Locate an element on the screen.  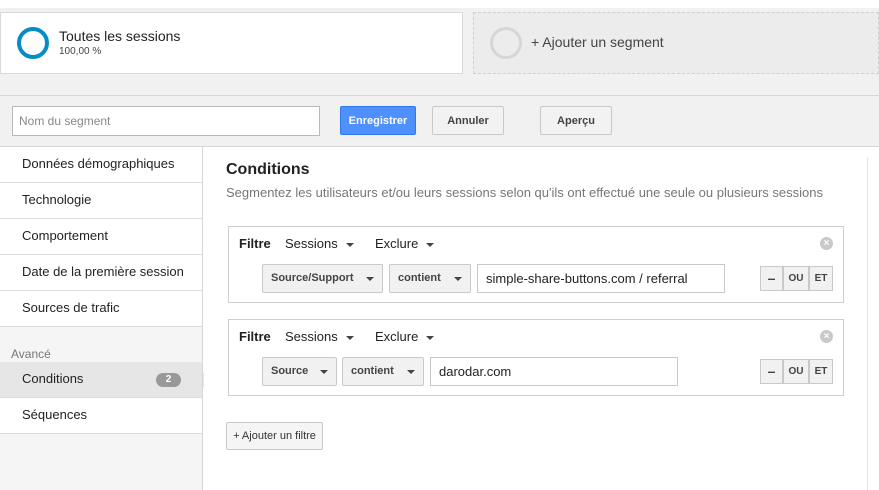
sidebar-item-label: Conditions is located at coordinates (53, 378).